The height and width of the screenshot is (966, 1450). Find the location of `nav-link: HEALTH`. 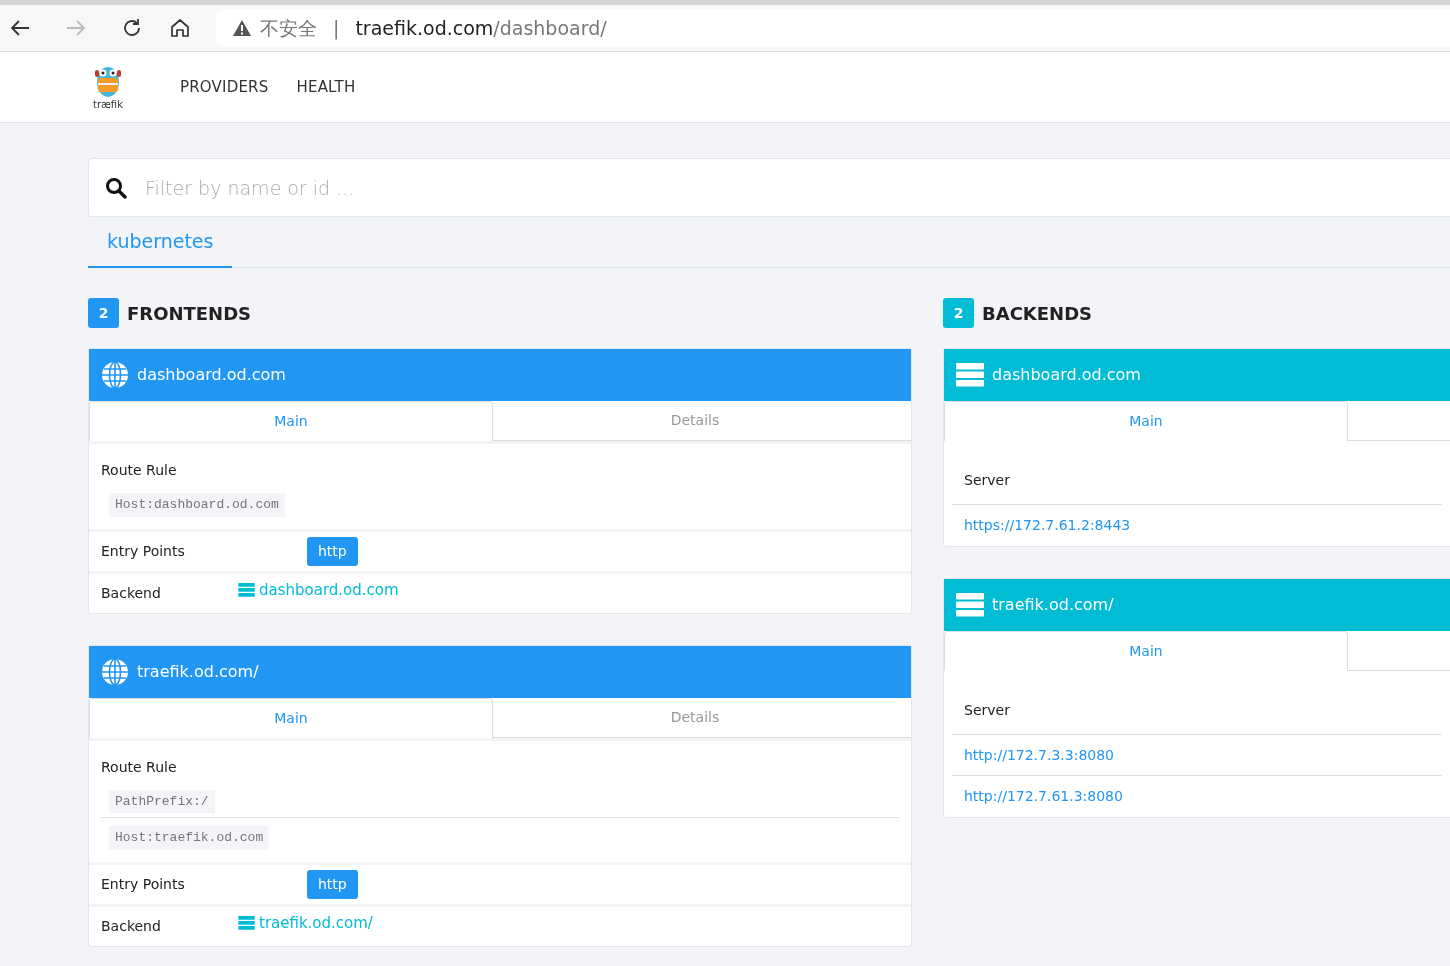

nav-link: HEALTH is located at coordinates (326, 87).